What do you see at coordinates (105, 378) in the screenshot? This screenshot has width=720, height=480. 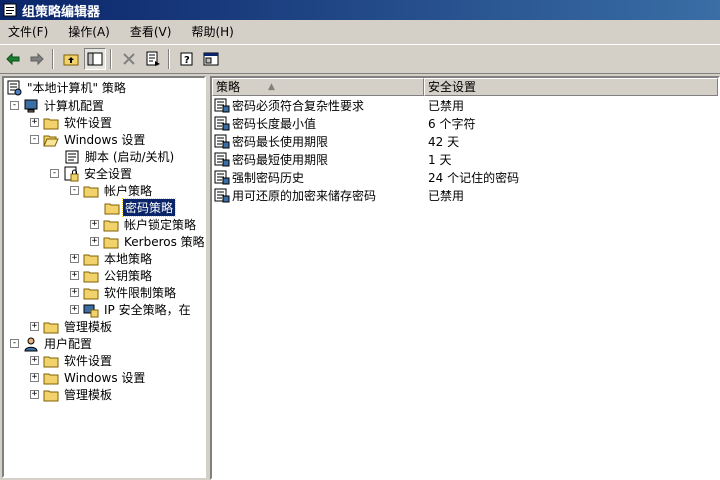 I see `tree-label: Windows 设置` at bounding box center [105, 378].